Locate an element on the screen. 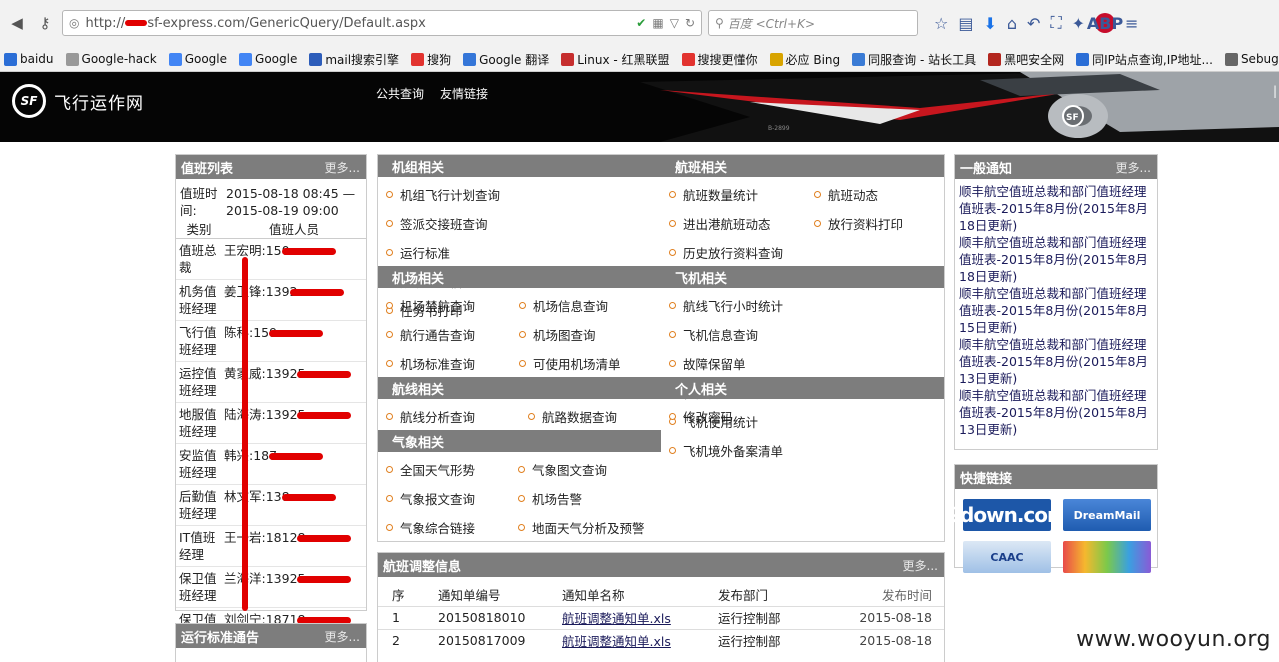 Image resolution: width=1279 pixels, height=662 pixels. duty-row: 后勤值班经理 林文军:138 is located at coordinates (271, 505).